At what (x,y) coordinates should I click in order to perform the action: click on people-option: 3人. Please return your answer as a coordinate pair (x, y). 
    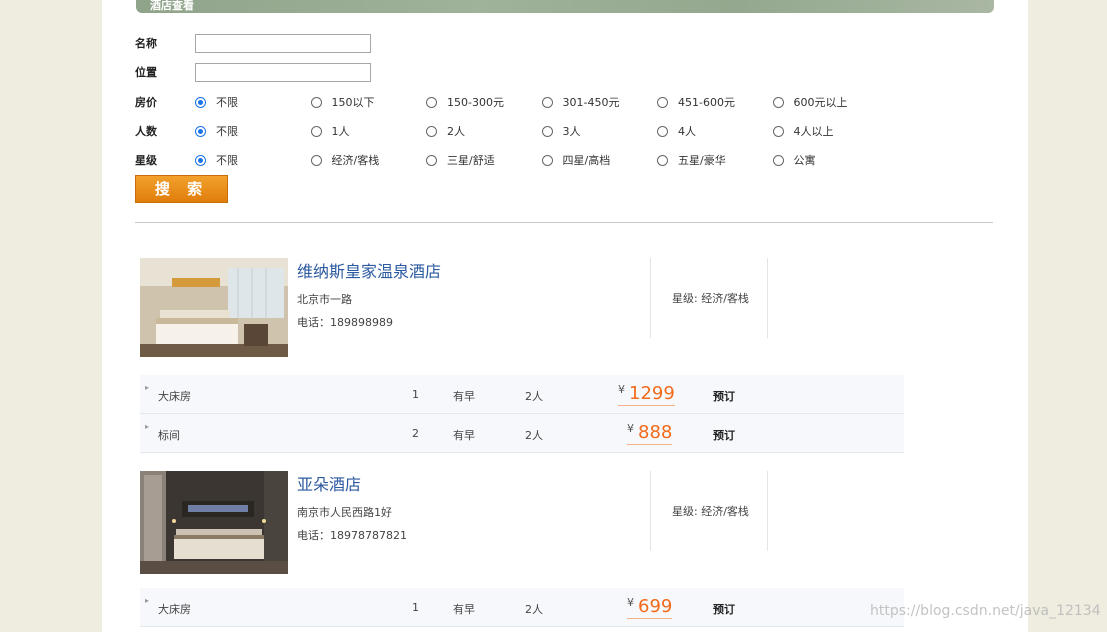
    Looking at the image, I should click on (599, 131).